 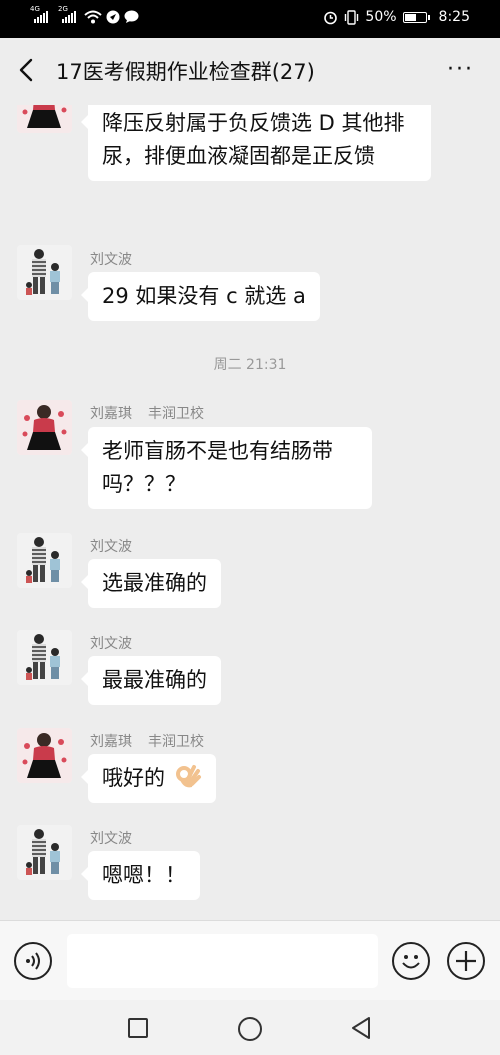 I want to click on message-text: 降压反射属于负反馈选 D 其他排尿，排便血液凝固都是正反馈, so click(x=253, y=139).